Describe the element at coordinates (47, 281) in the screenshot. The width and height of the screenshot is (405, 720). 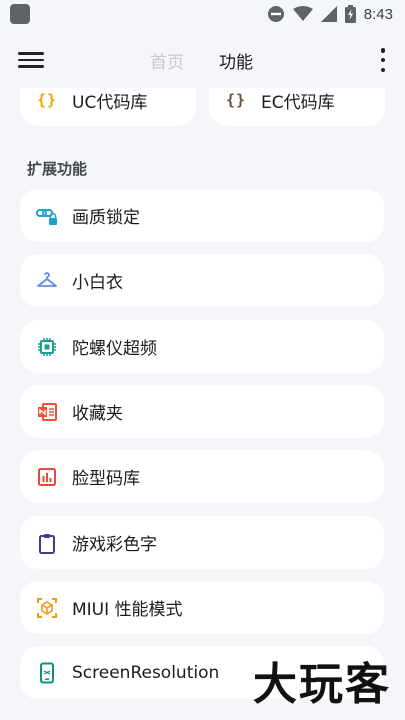
I see `hanger-icon` at that location.